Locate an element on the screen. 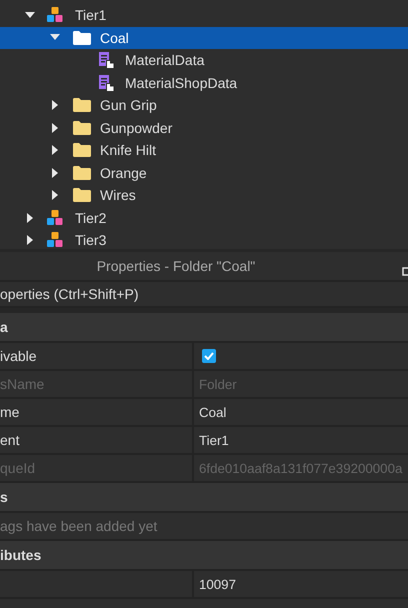  panel-title: Properties - Folder "Coal" is located at coordinates (176, 266).